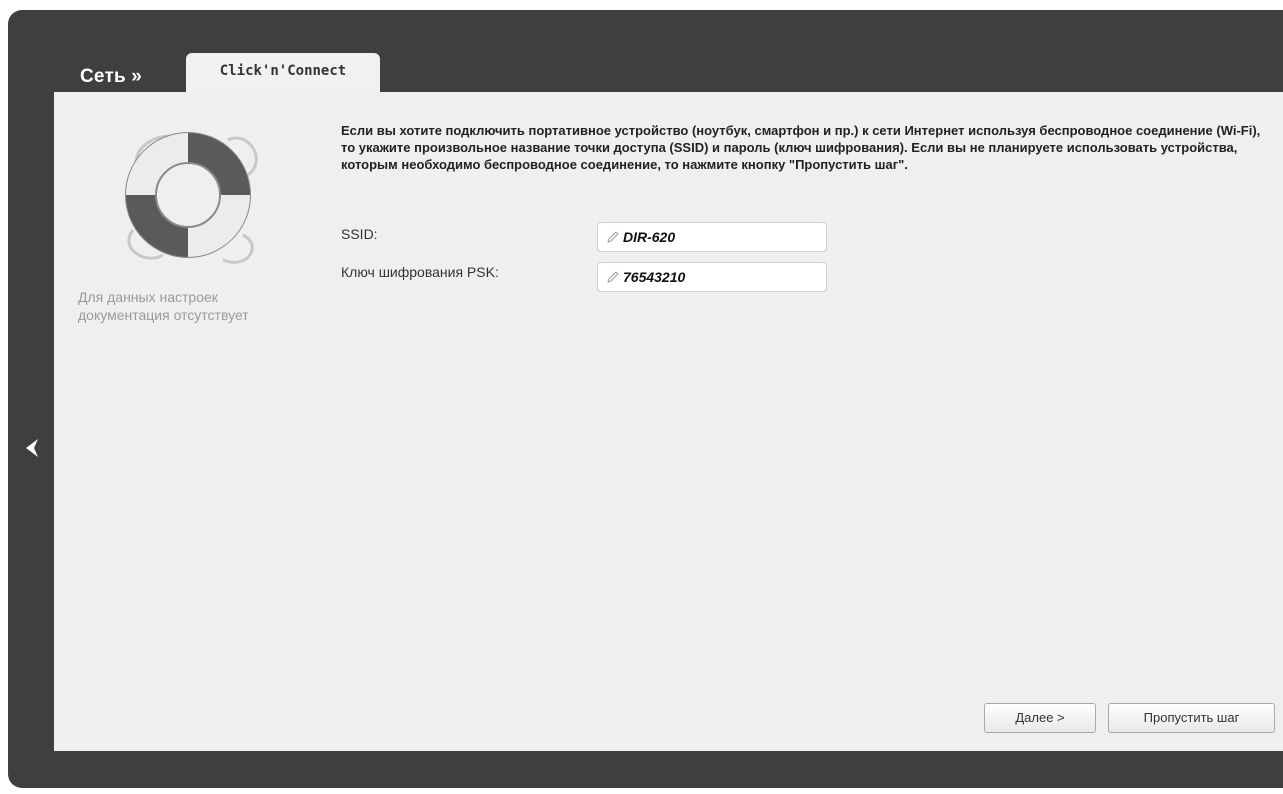 The image size is (1283, 794). Describe the element at coordinates (420, 272) in the screenshot. I see `psk-label: Ключ шифрования PSK:` at that location.